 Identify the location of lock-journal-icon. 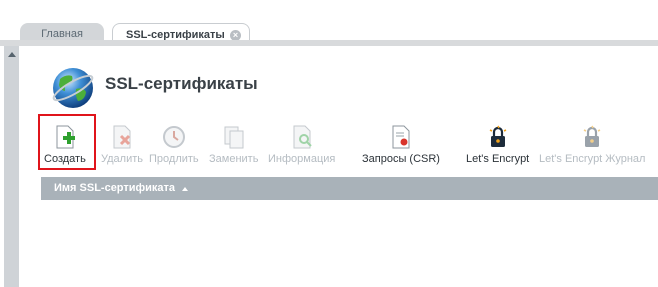
(592, 136).